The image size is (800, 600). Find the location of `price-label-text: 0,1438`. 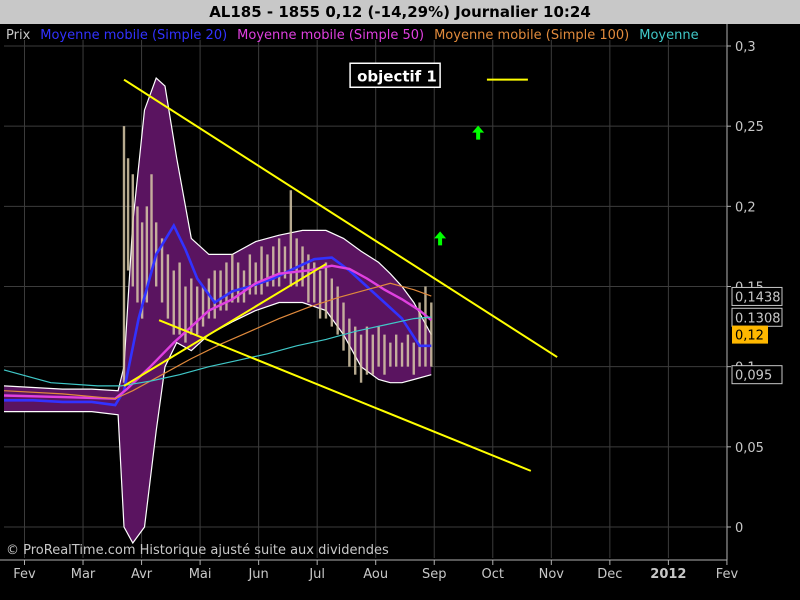

price-label-text: 0,1438 is located at coordinates (758, 297).